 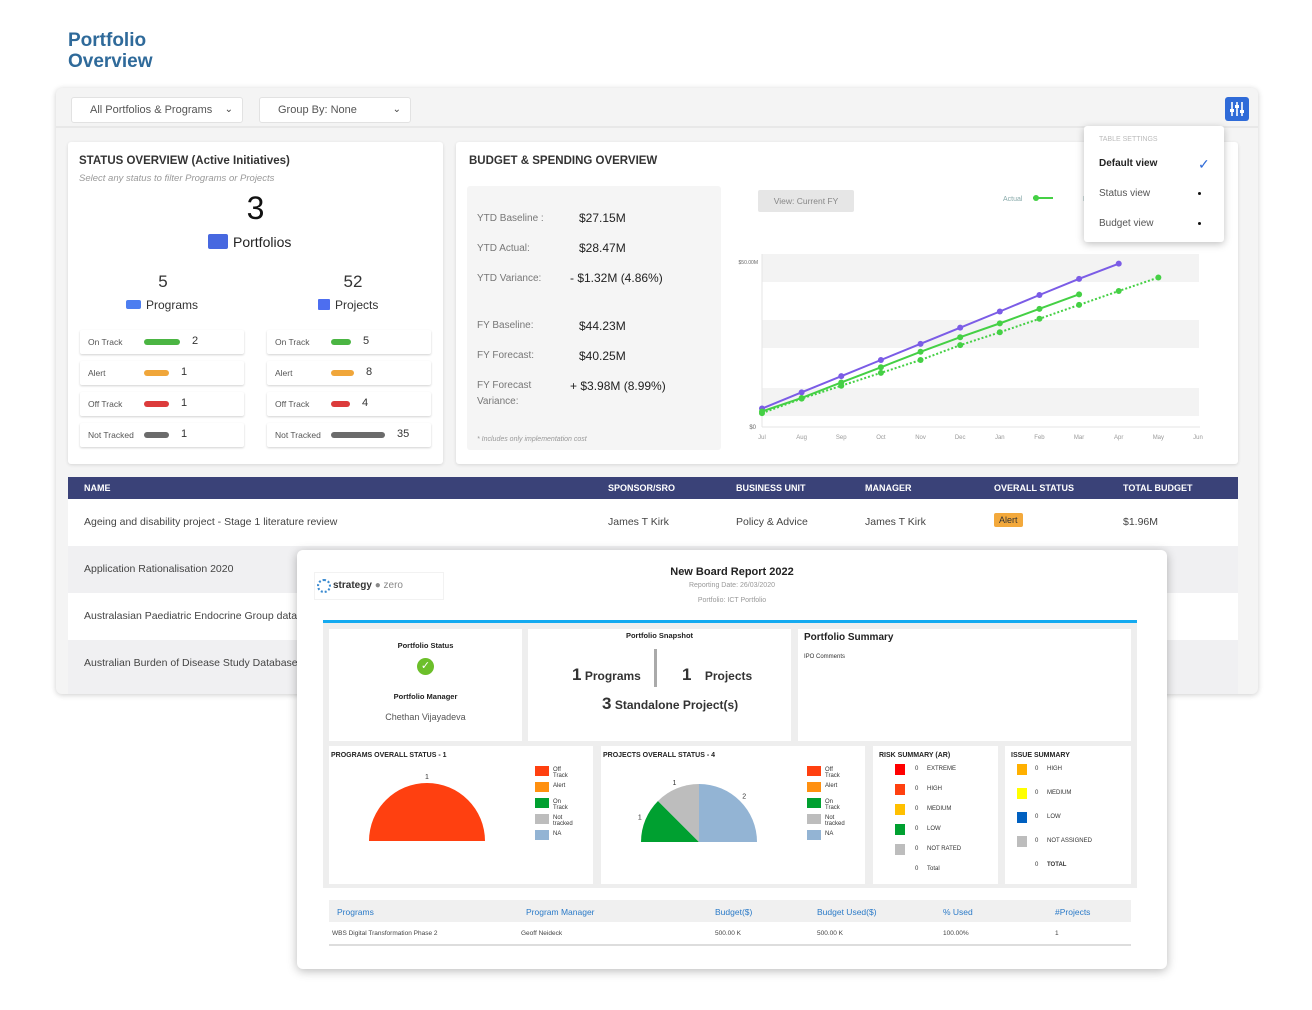 What do you see at coordinates (771, 488) in the screenshot?
I see `column-header: BUSINESS UNIT` at bounding box center [771, 488].